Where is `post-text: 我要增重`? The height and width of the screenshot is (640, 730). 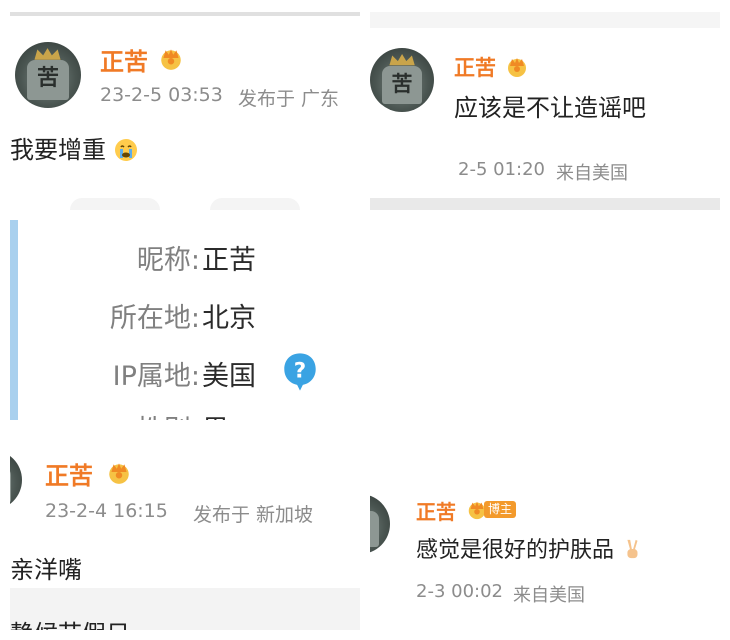 post-text: 我要增重 is located at coordinates (74, 147).